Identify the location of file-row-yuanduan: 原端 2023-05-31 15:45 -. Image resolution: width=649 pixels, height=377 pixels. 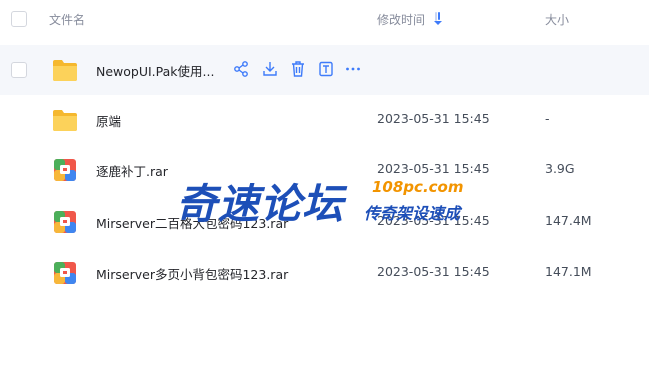
(324, 120).